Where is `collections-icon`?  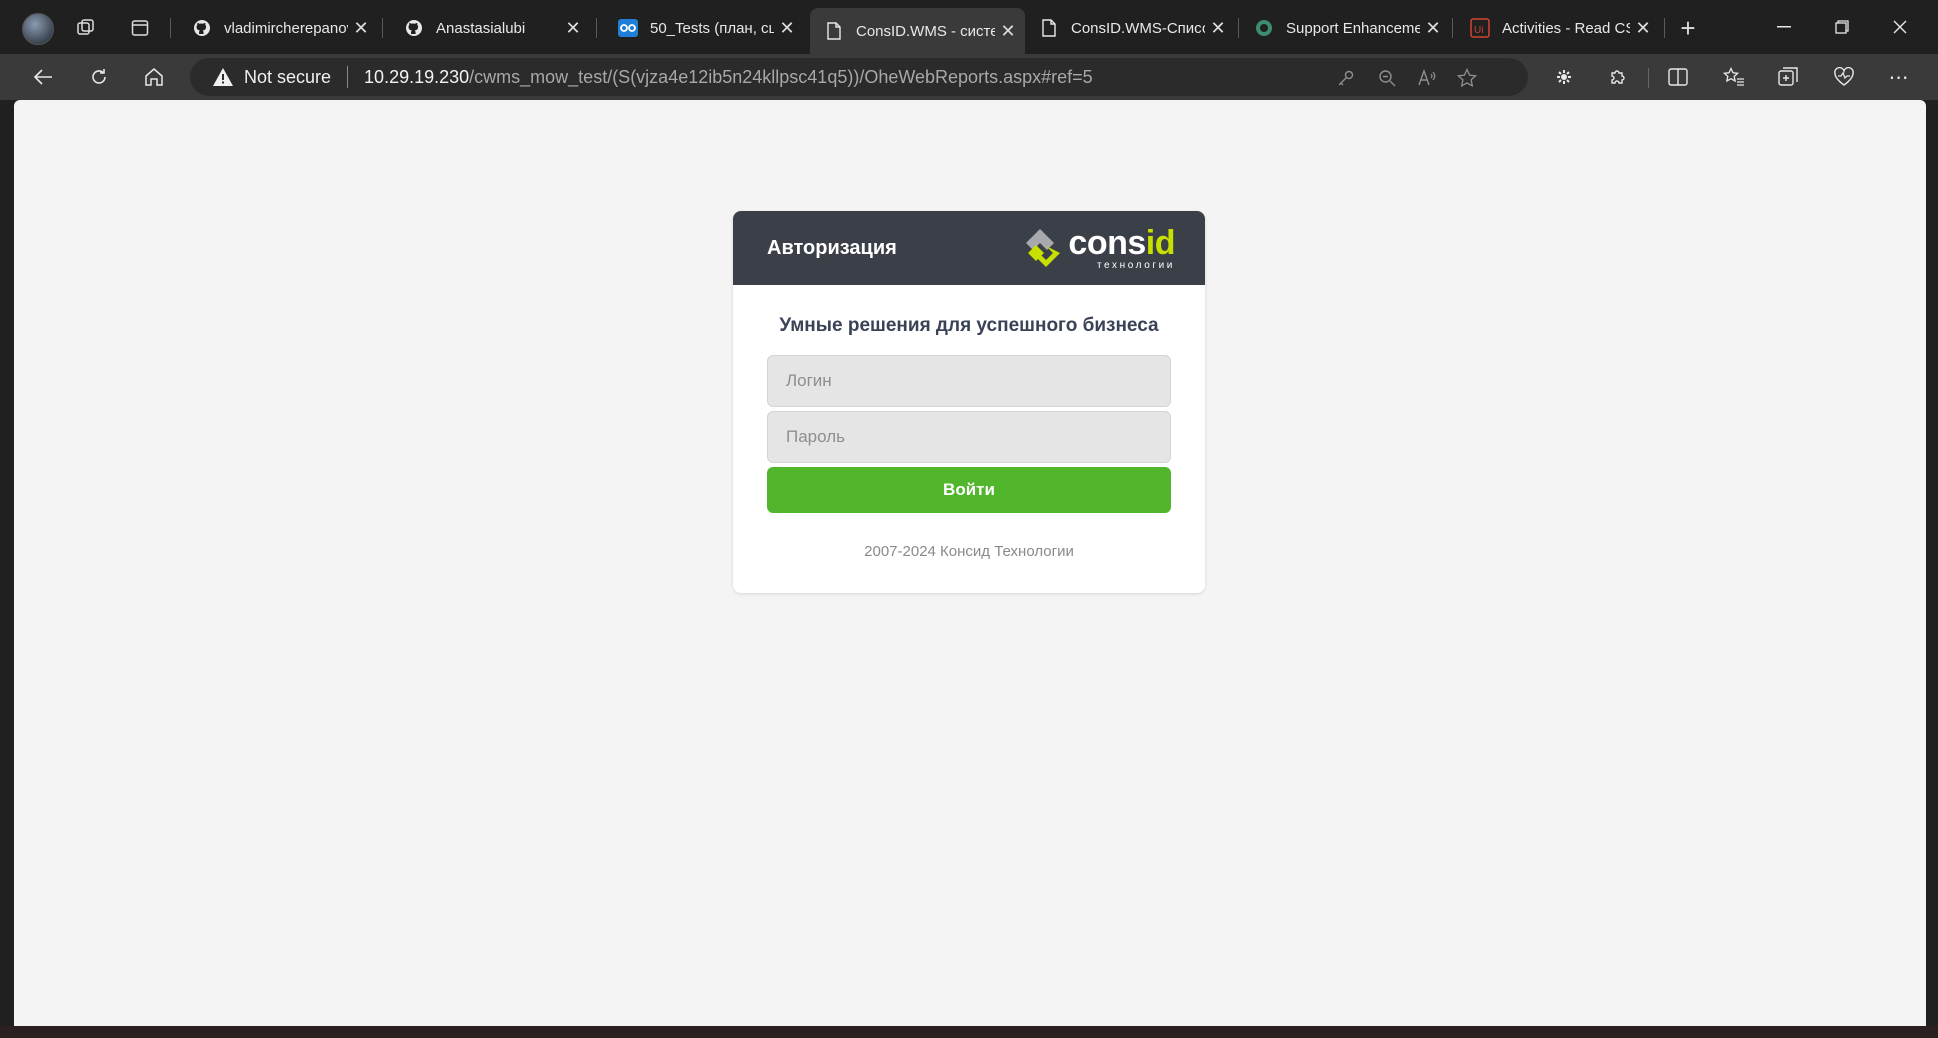 collections-icon is located at coordinates (1789, 77).